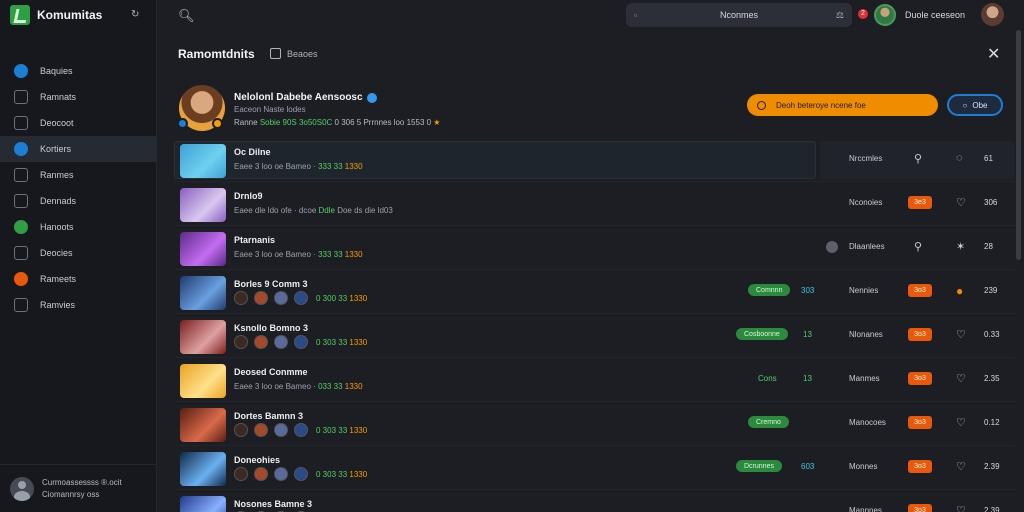 This screenshot has height=512, width=1024. What do you see at coordinates (863, 14) in the screenshot?
I see `notification-badge: 2` at bounding box center [863, 14].